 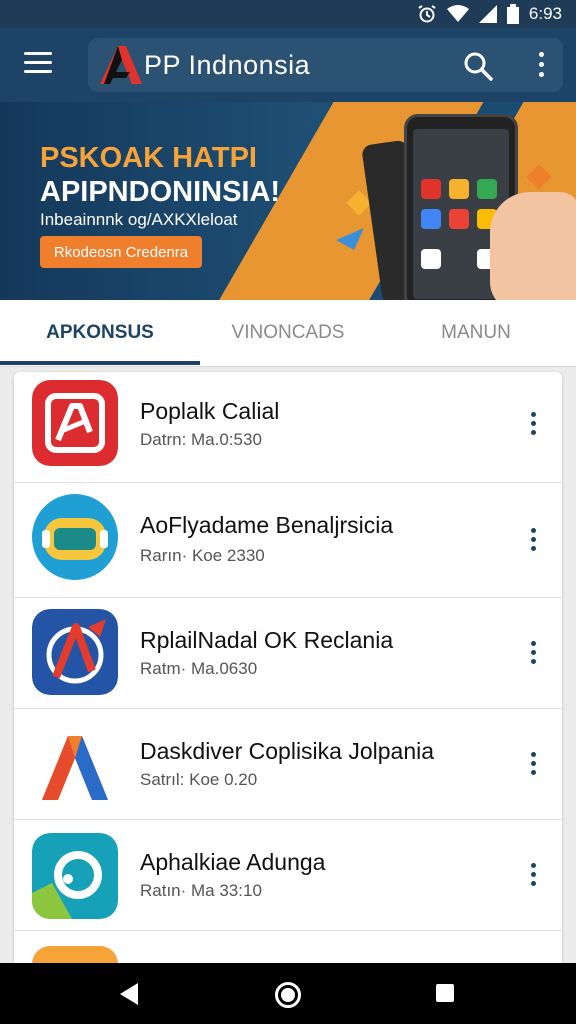 What do you see at coordinates (38, 64) in the screenshot?
I see `menu-icon` at bounding box center [38, 64].